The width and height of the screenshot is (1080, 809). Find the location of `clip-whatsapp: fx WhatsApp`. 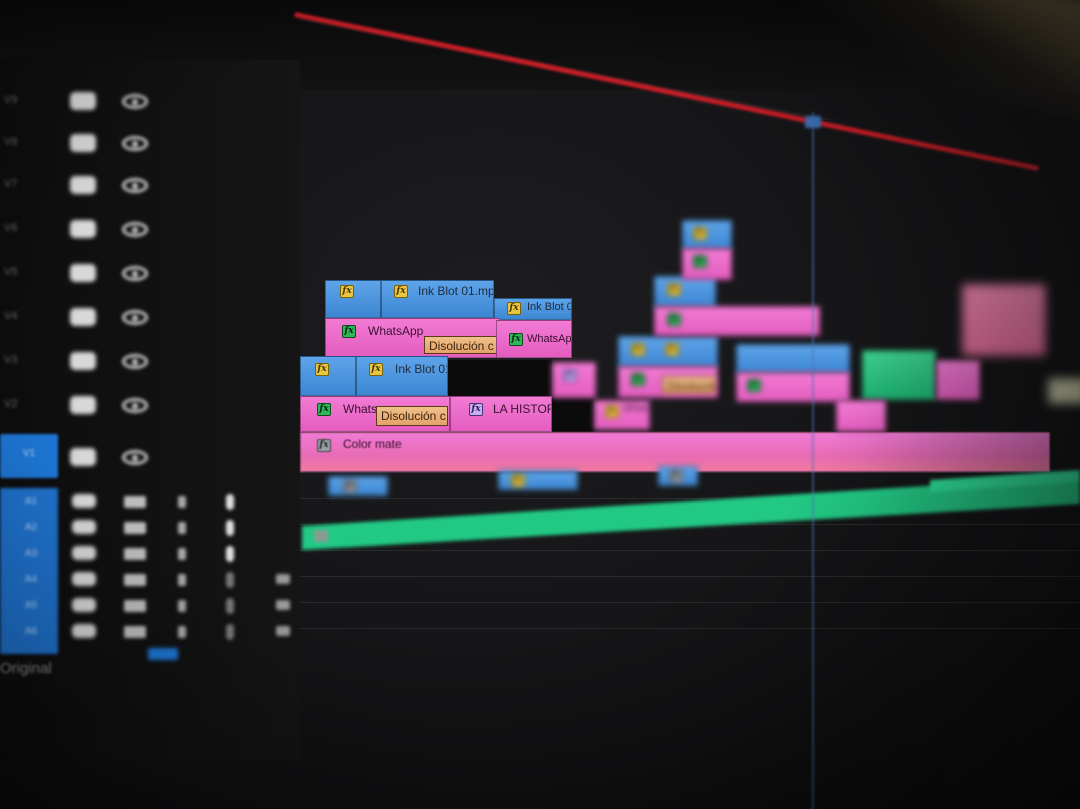

clip-whatsapp: fx WhatsApp is located at coordinates (534, 339).